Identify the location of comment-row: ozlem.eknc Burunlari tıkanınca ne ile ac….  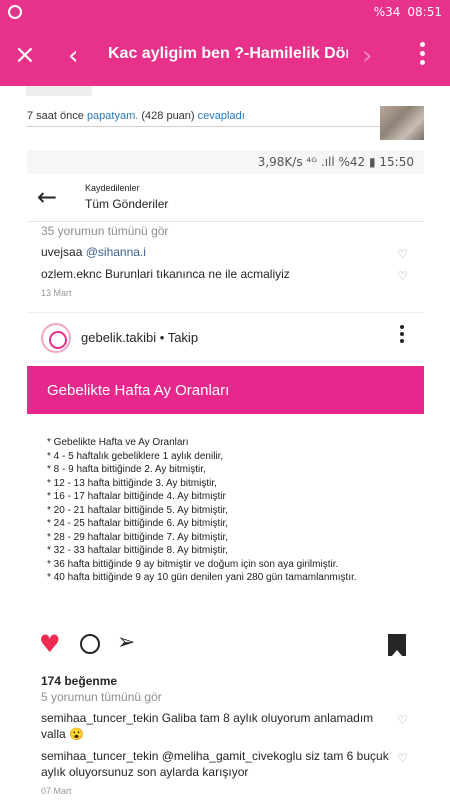
(232, 274).